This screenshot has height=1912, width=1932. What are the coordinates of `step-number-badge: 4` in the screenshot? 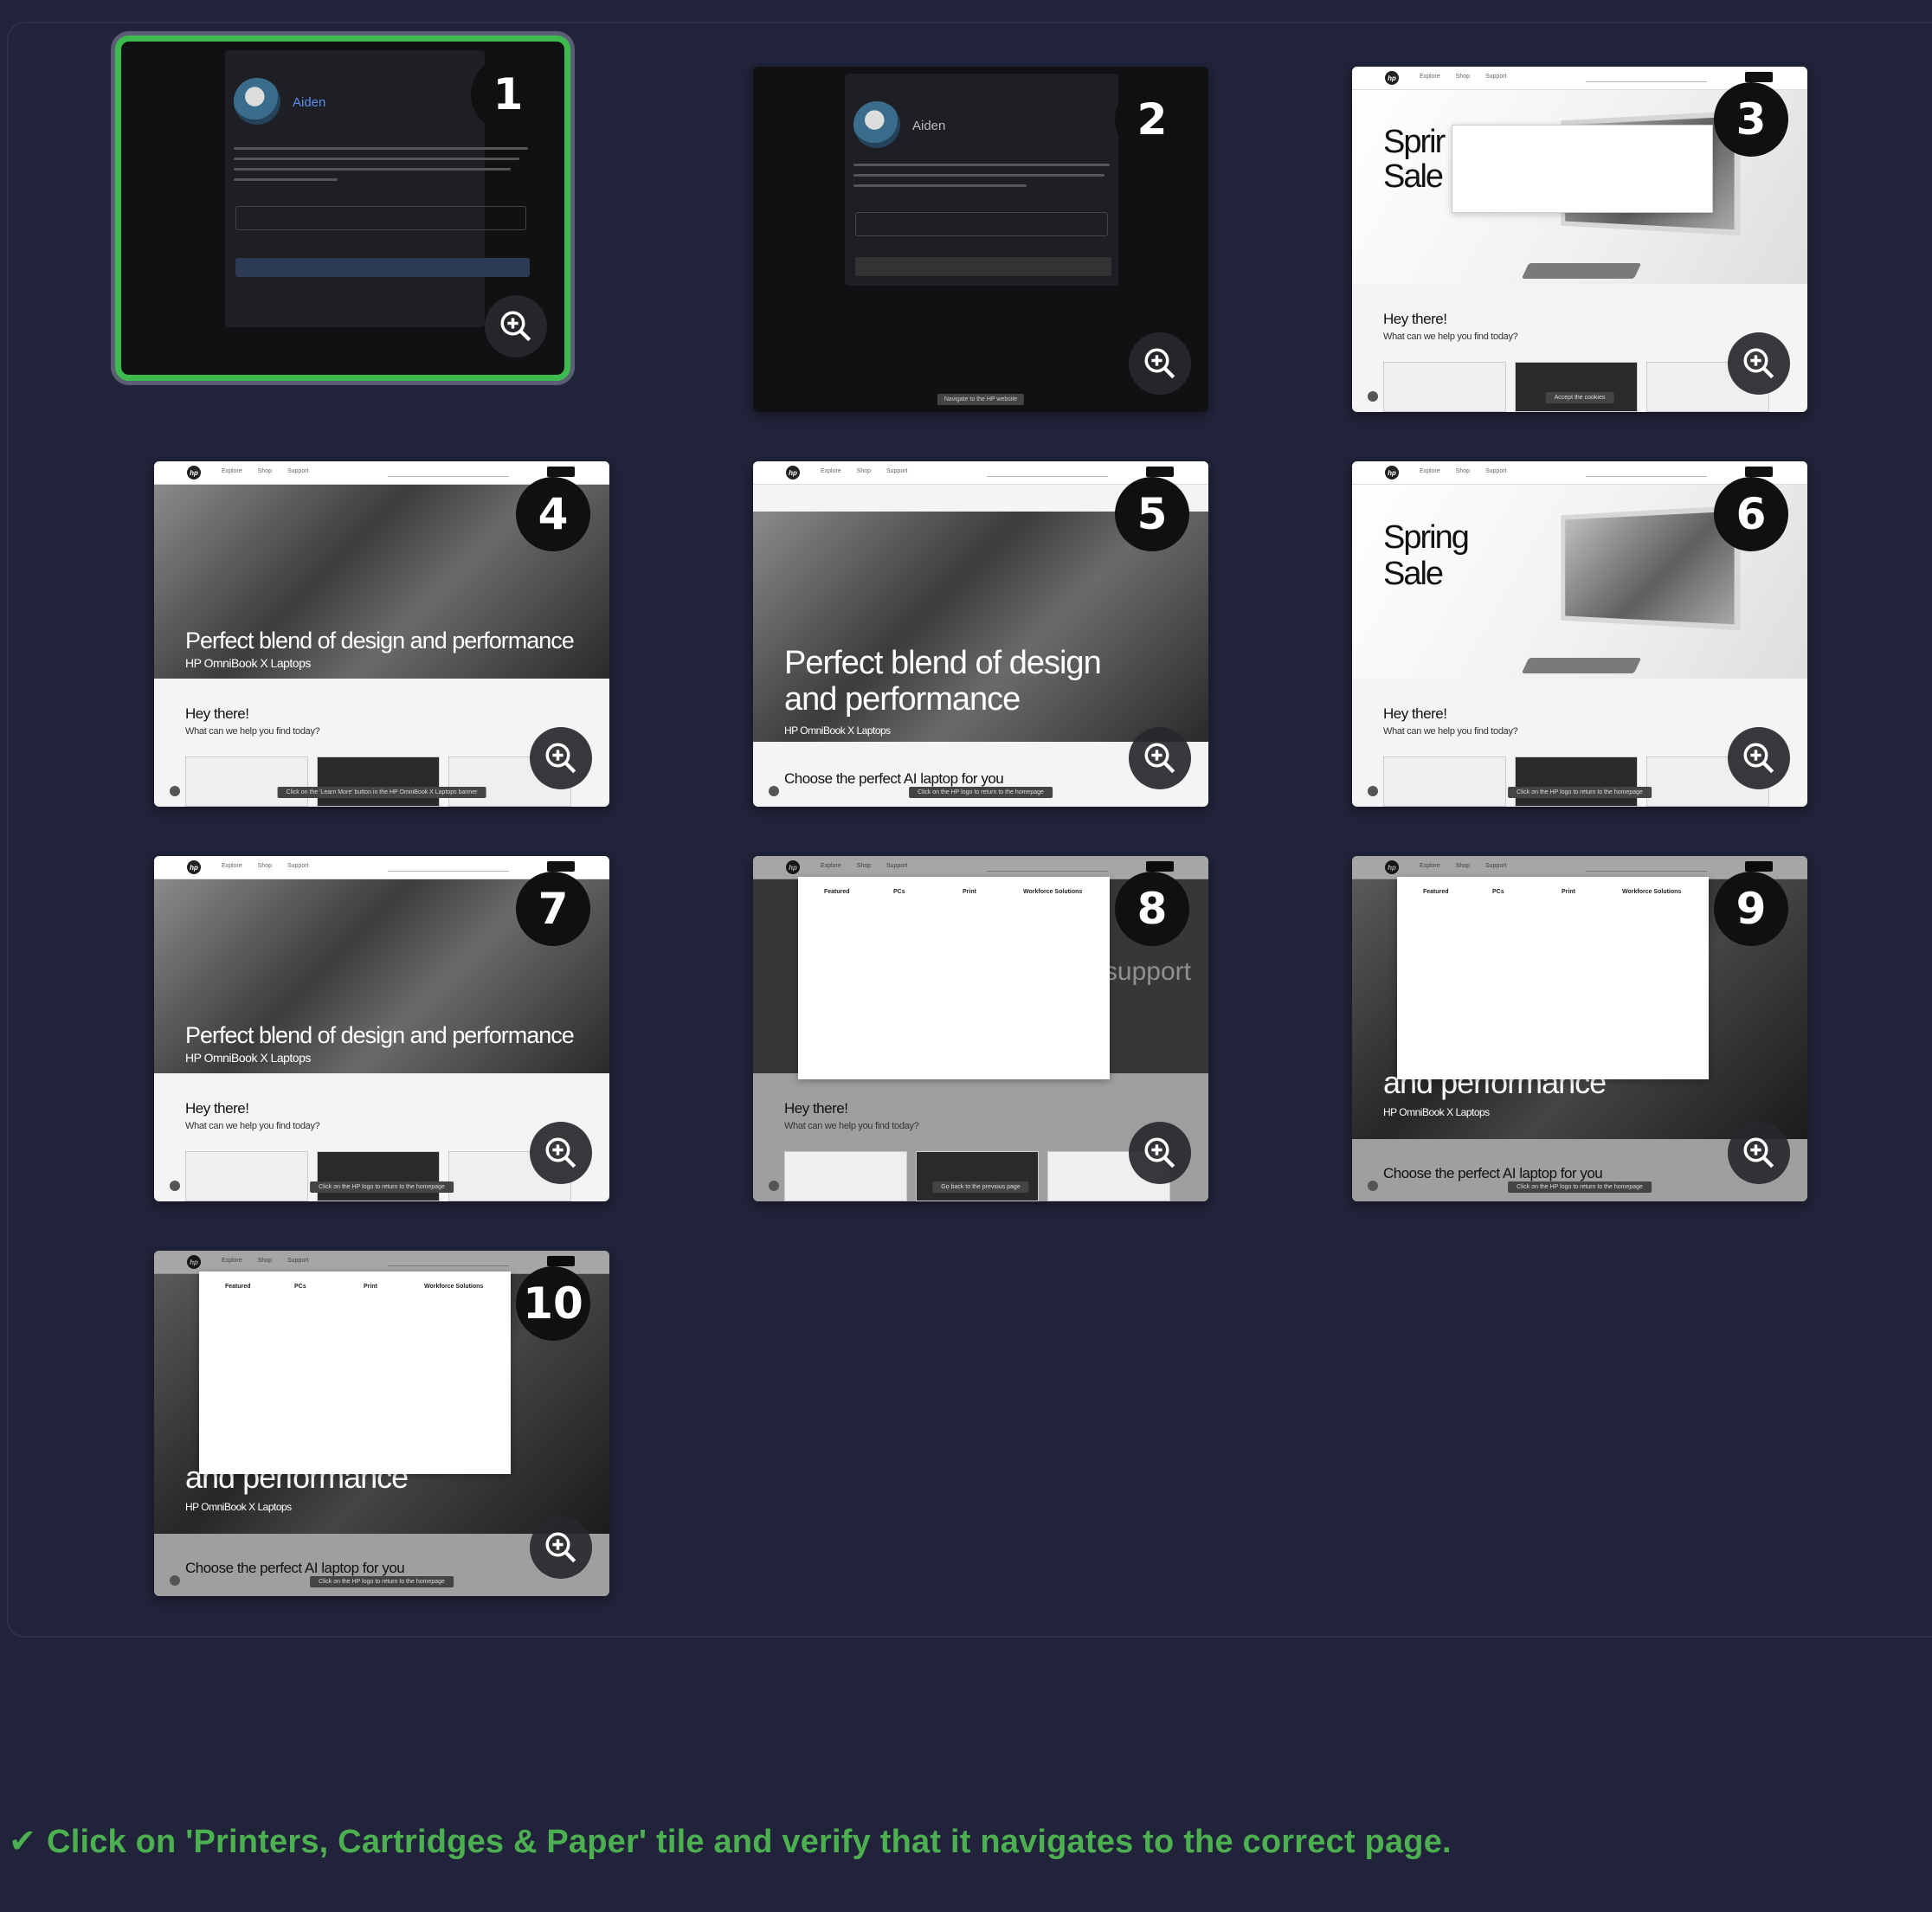 It's located at (553, 514).